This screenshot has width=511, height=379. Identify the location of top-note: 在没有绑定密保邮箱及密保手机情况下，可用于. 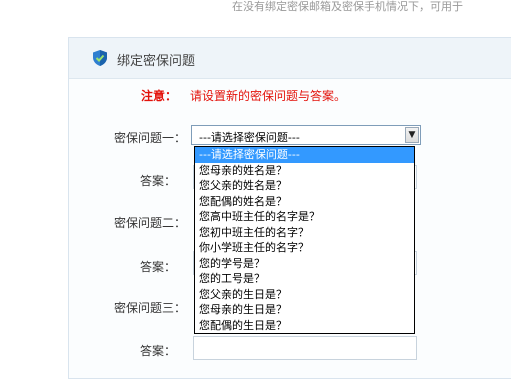
(347, 6).